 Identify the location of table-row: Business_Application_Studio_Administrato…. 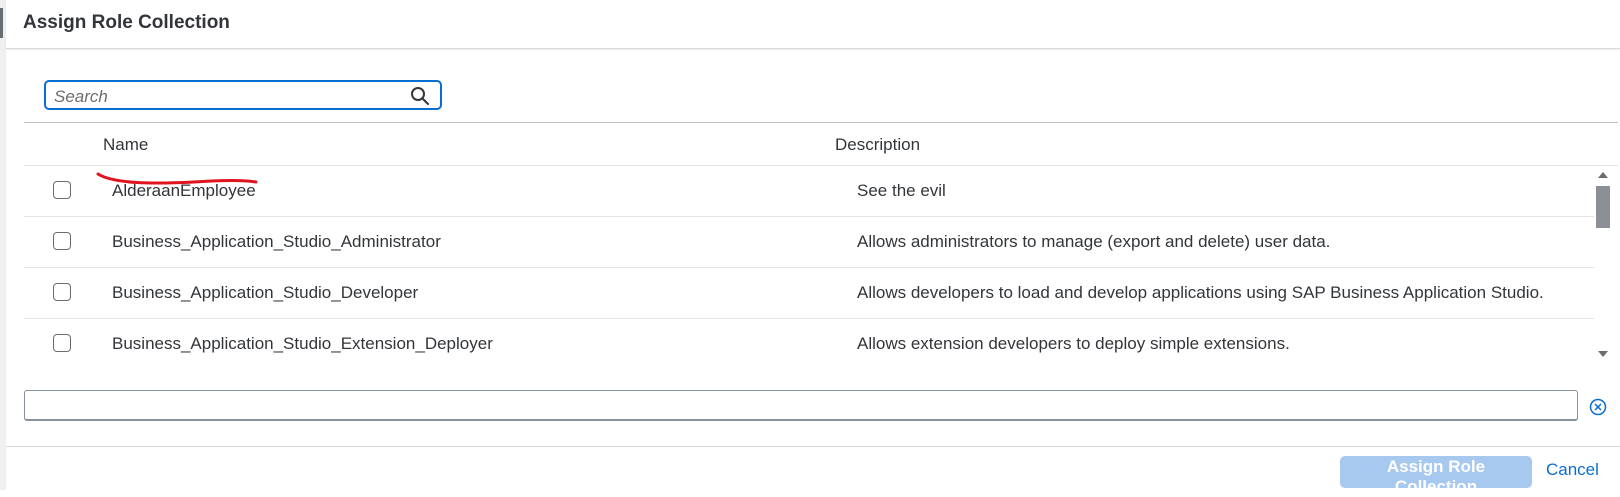
(809, 242).